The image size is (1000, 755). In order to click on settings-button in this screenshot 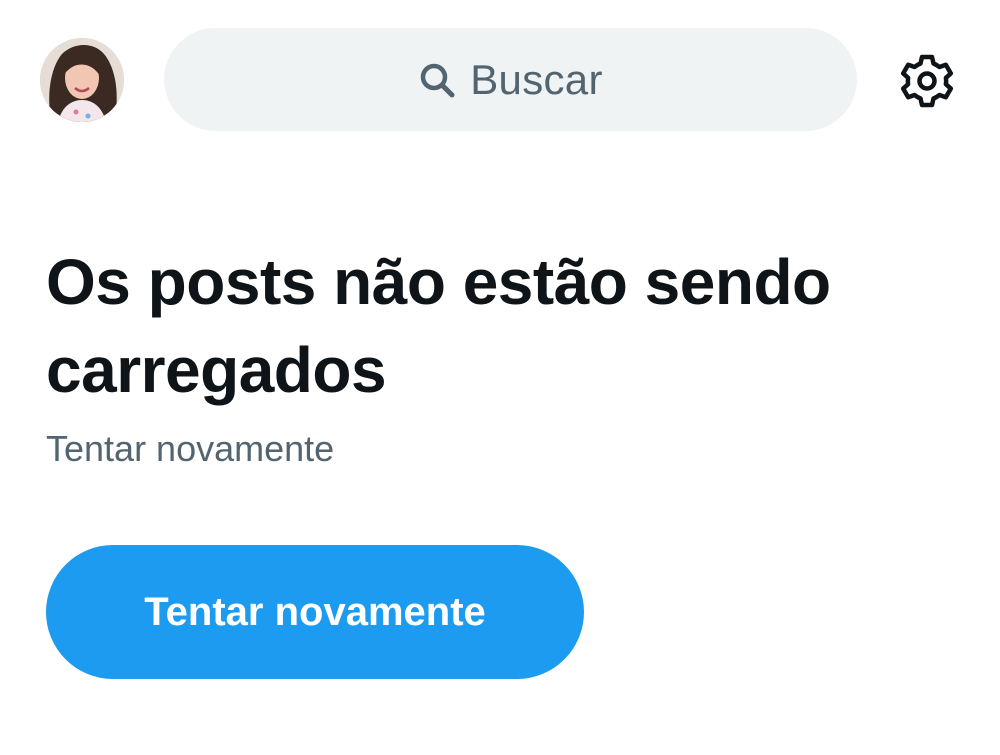, I will do `click(927, 81)`.